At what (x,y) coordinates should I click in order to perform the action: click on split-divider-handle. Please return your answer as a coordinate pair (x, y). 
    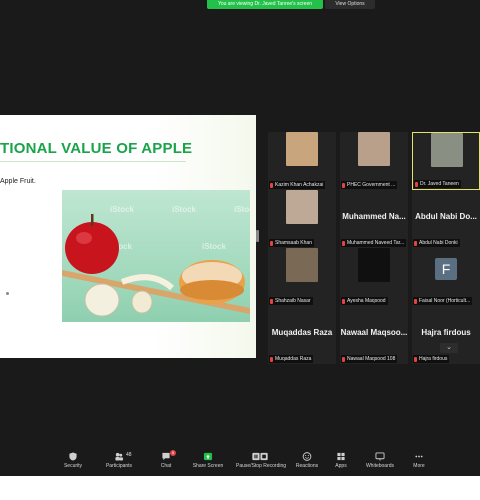
    Looking at the image, I should click on (257, 236).